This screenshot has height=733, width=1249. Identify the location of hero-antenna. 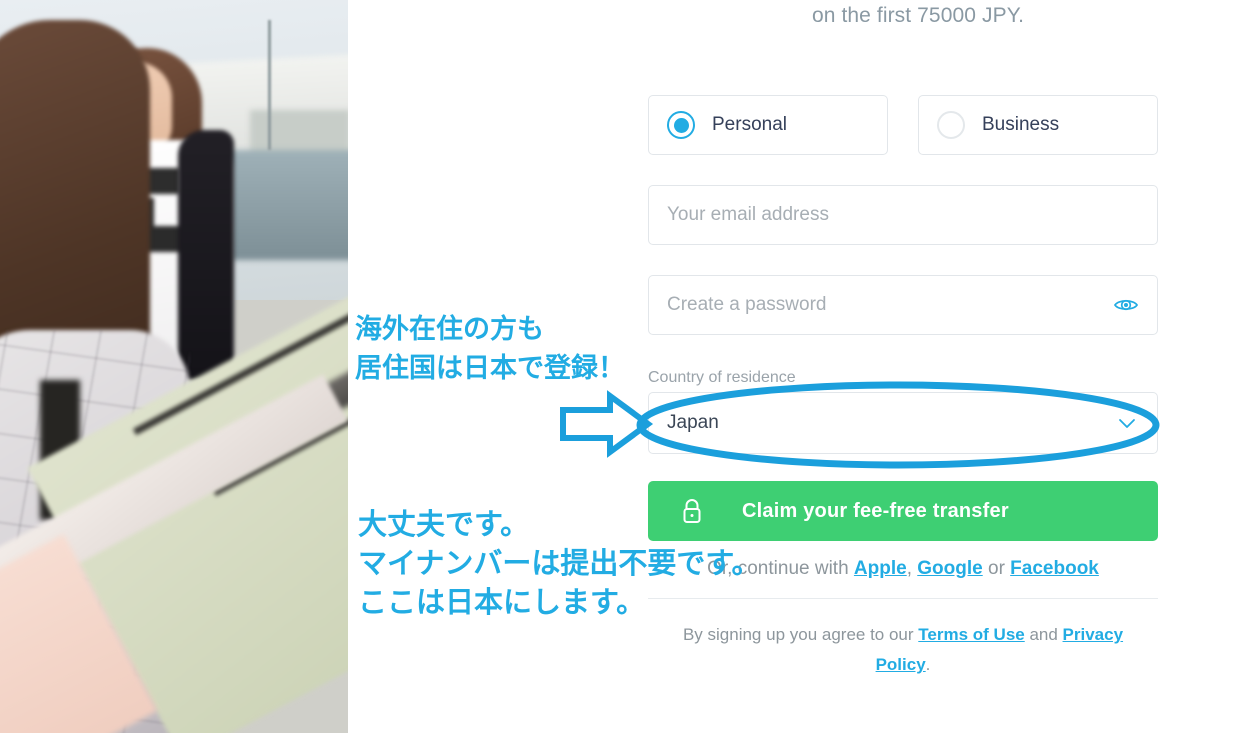
(269, 85).